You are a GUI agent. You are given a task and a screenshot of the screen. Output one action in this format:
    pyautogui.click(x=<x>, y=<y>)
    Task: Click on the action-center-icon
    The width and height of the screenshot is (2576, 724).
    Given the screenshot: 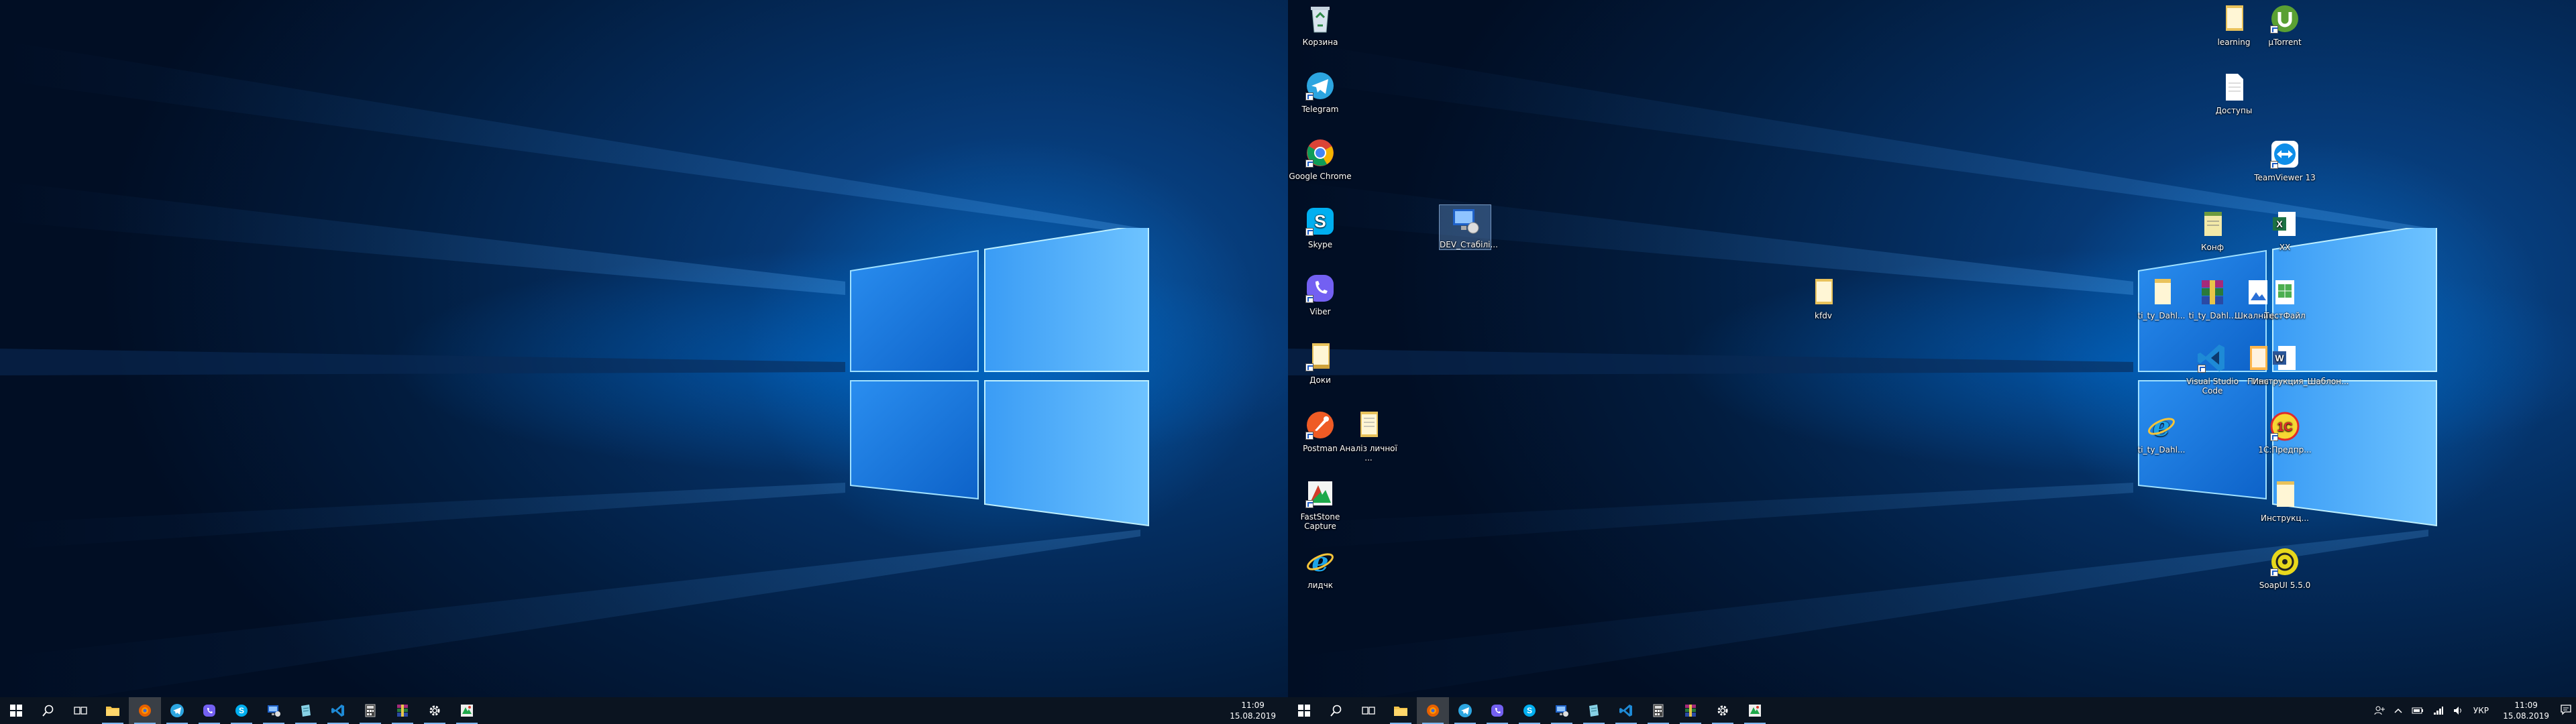 What is the action you would take?
    pyautogui.click(x=2566, y=710)
    